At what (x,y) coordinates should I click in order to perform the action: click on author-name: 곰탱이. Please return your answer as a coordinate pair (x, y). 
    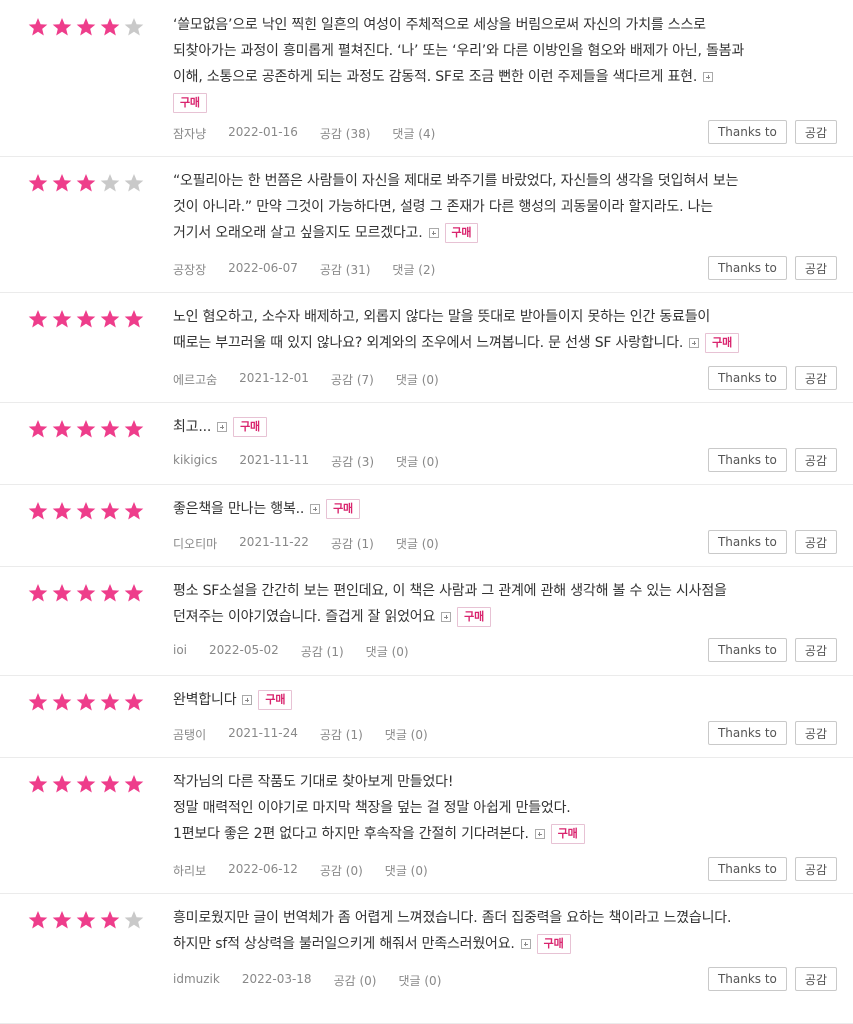
    Looking at the image, I should click on (189, 734).